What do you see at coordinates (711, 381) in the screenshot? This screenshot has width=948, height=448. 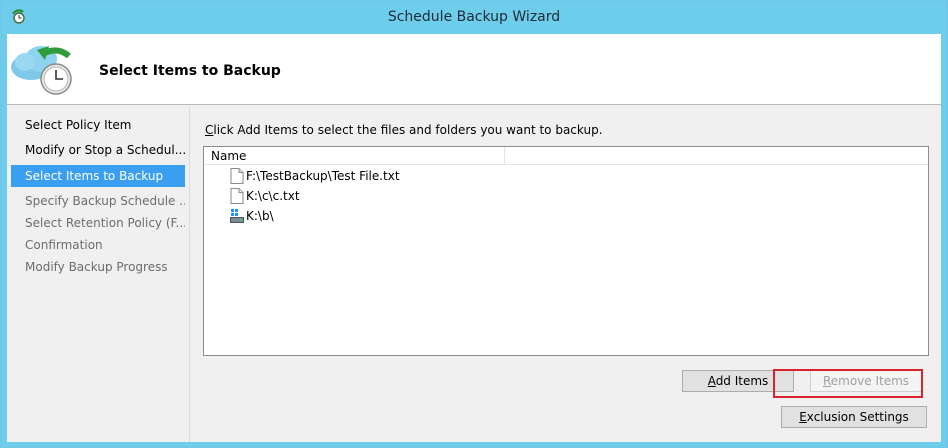 I see `add-items-accelerator: A` at bounding box center [711, 381].